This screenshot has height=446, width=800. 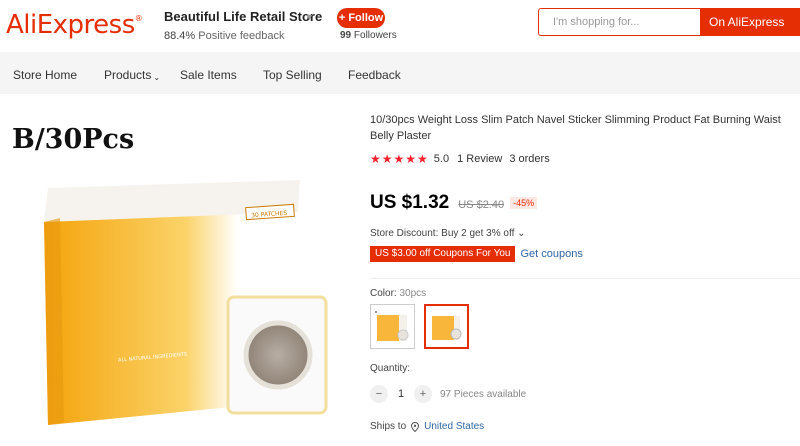 What do you see at coordinates (208, 75) in the screenshot?
I see `nav-sale-items: Sale Items` at bounding box center [208, 75].